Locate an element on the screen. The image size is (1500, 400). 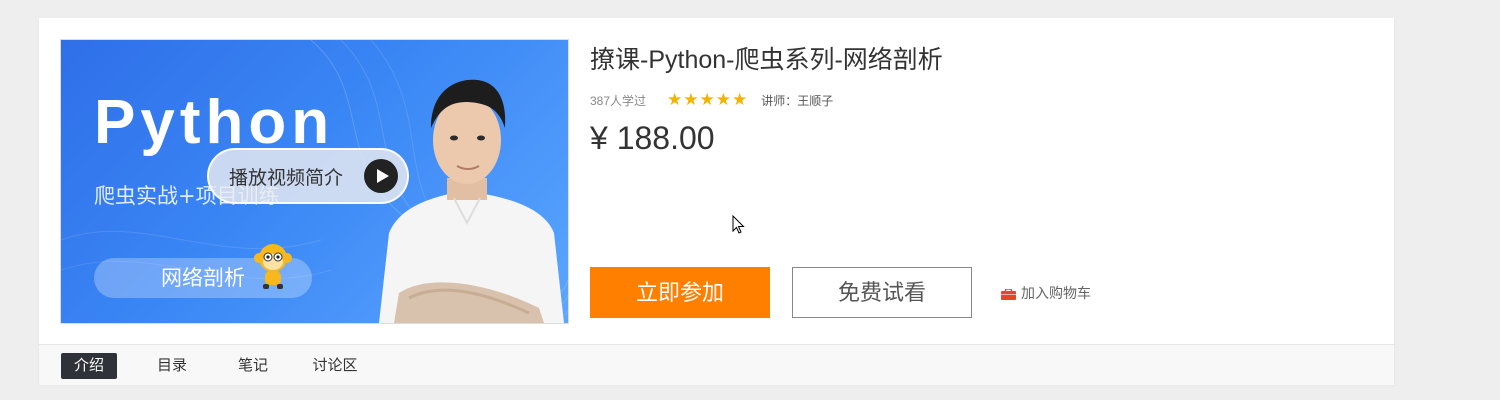
tab-discussion: 讨论区 is located at coordinates (335, 366).